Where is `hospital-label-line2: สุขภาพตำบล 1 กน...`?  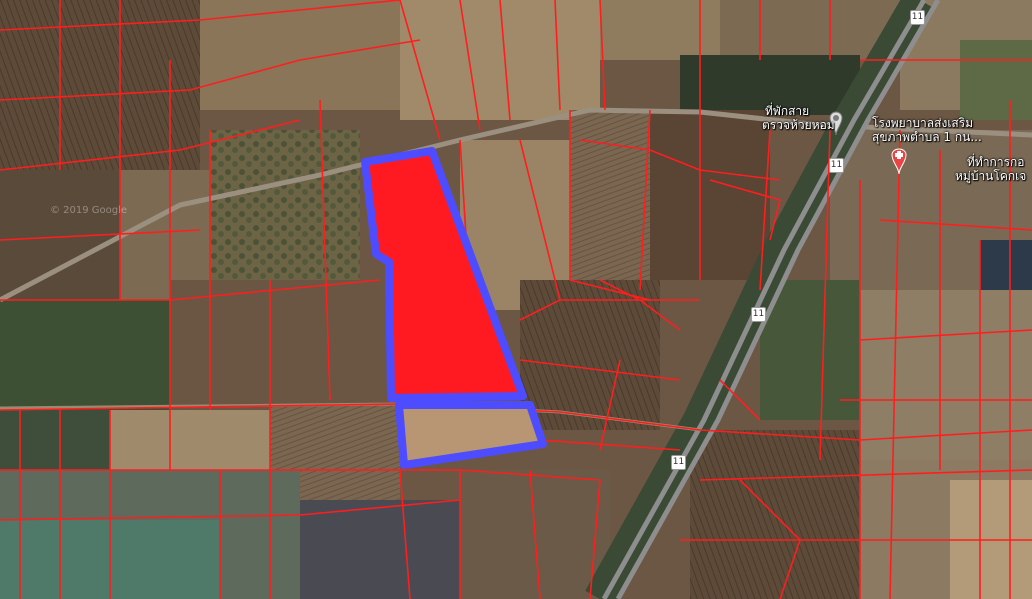 hospital-label-line2: สุขภาพตำบล 1 กน... is located at coordinates (927, 137).